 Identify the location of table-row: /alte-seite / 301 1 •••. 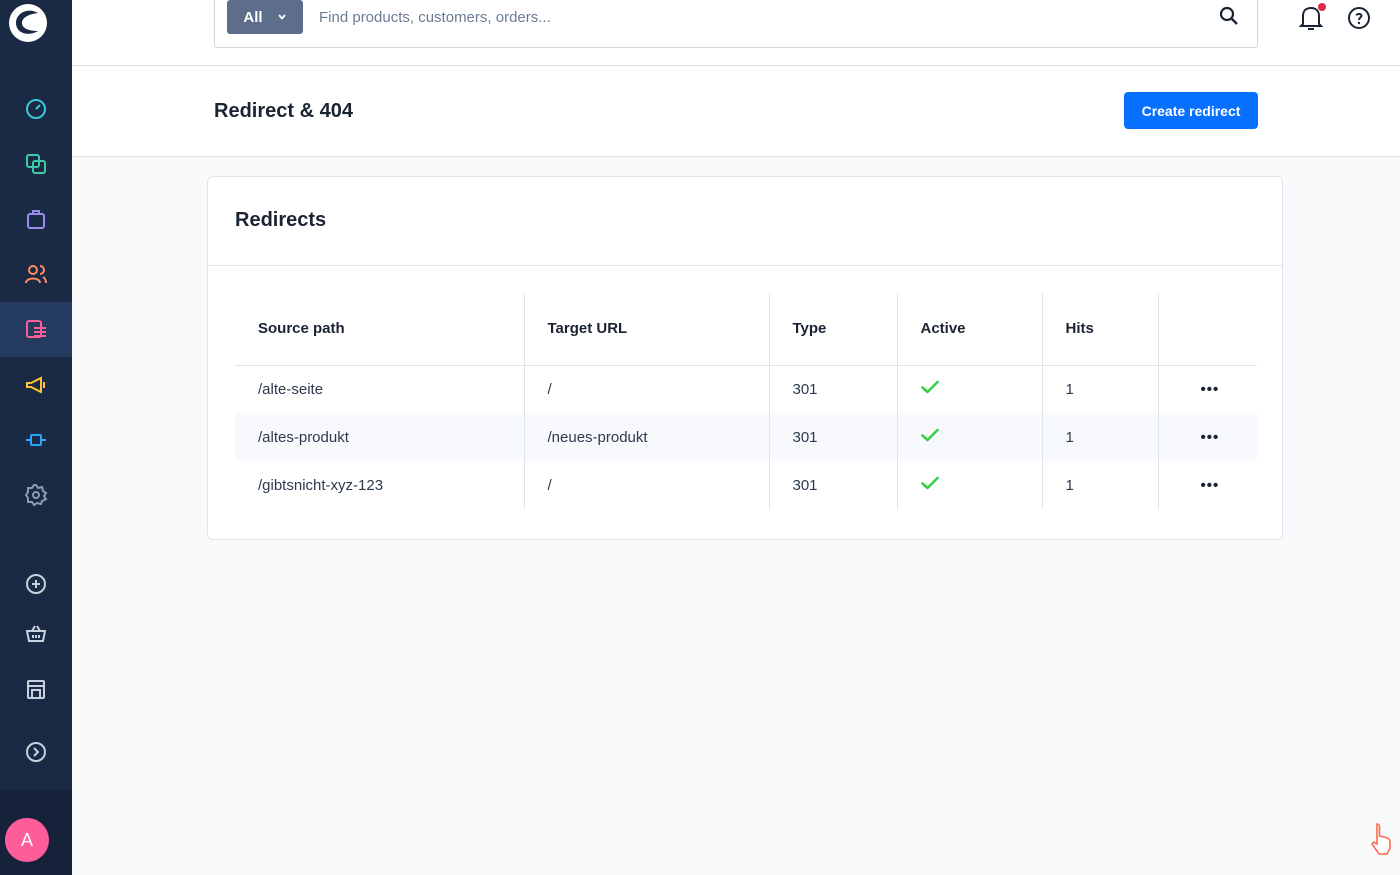
(746, 389).